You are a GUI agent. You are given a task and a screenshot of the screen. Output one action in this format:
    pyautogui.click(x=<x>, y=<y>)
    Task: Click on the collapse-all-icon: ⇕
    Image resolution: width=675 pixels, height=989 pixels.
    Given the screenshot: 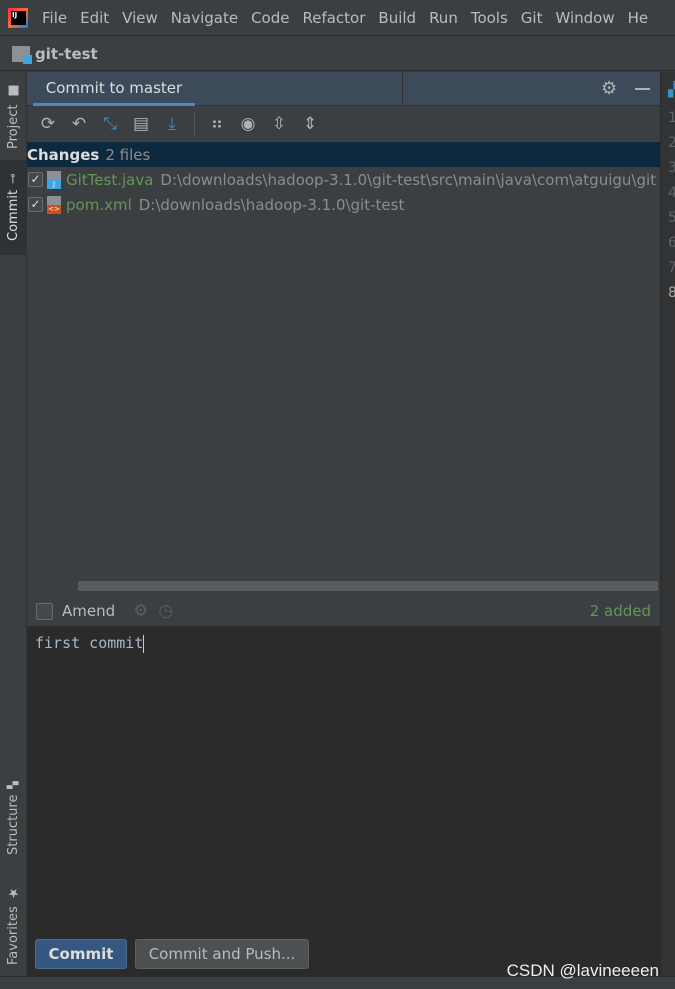 What is the action you would take?
    pyautogui.click(x=310, y=124)
    